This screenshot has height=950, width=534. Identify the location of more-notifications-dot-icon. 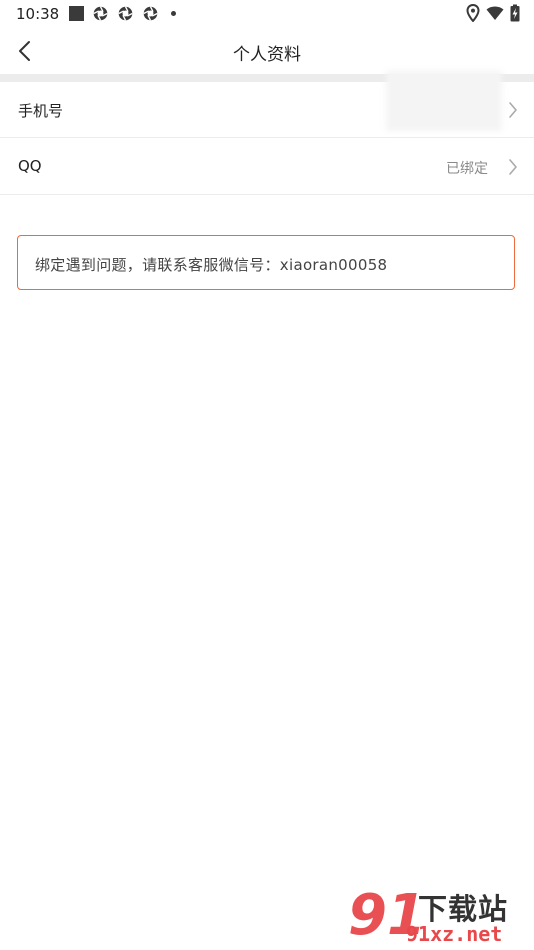
(173, 13).